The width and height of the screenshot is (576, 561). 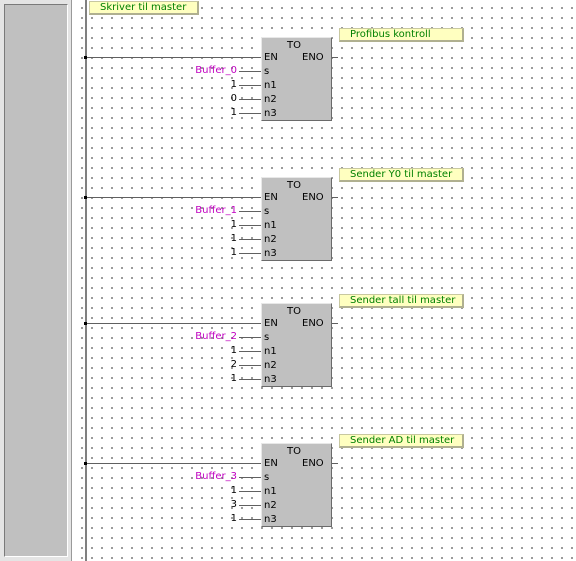 I want to click on left-panel-inset, so click(x=36, y=280).